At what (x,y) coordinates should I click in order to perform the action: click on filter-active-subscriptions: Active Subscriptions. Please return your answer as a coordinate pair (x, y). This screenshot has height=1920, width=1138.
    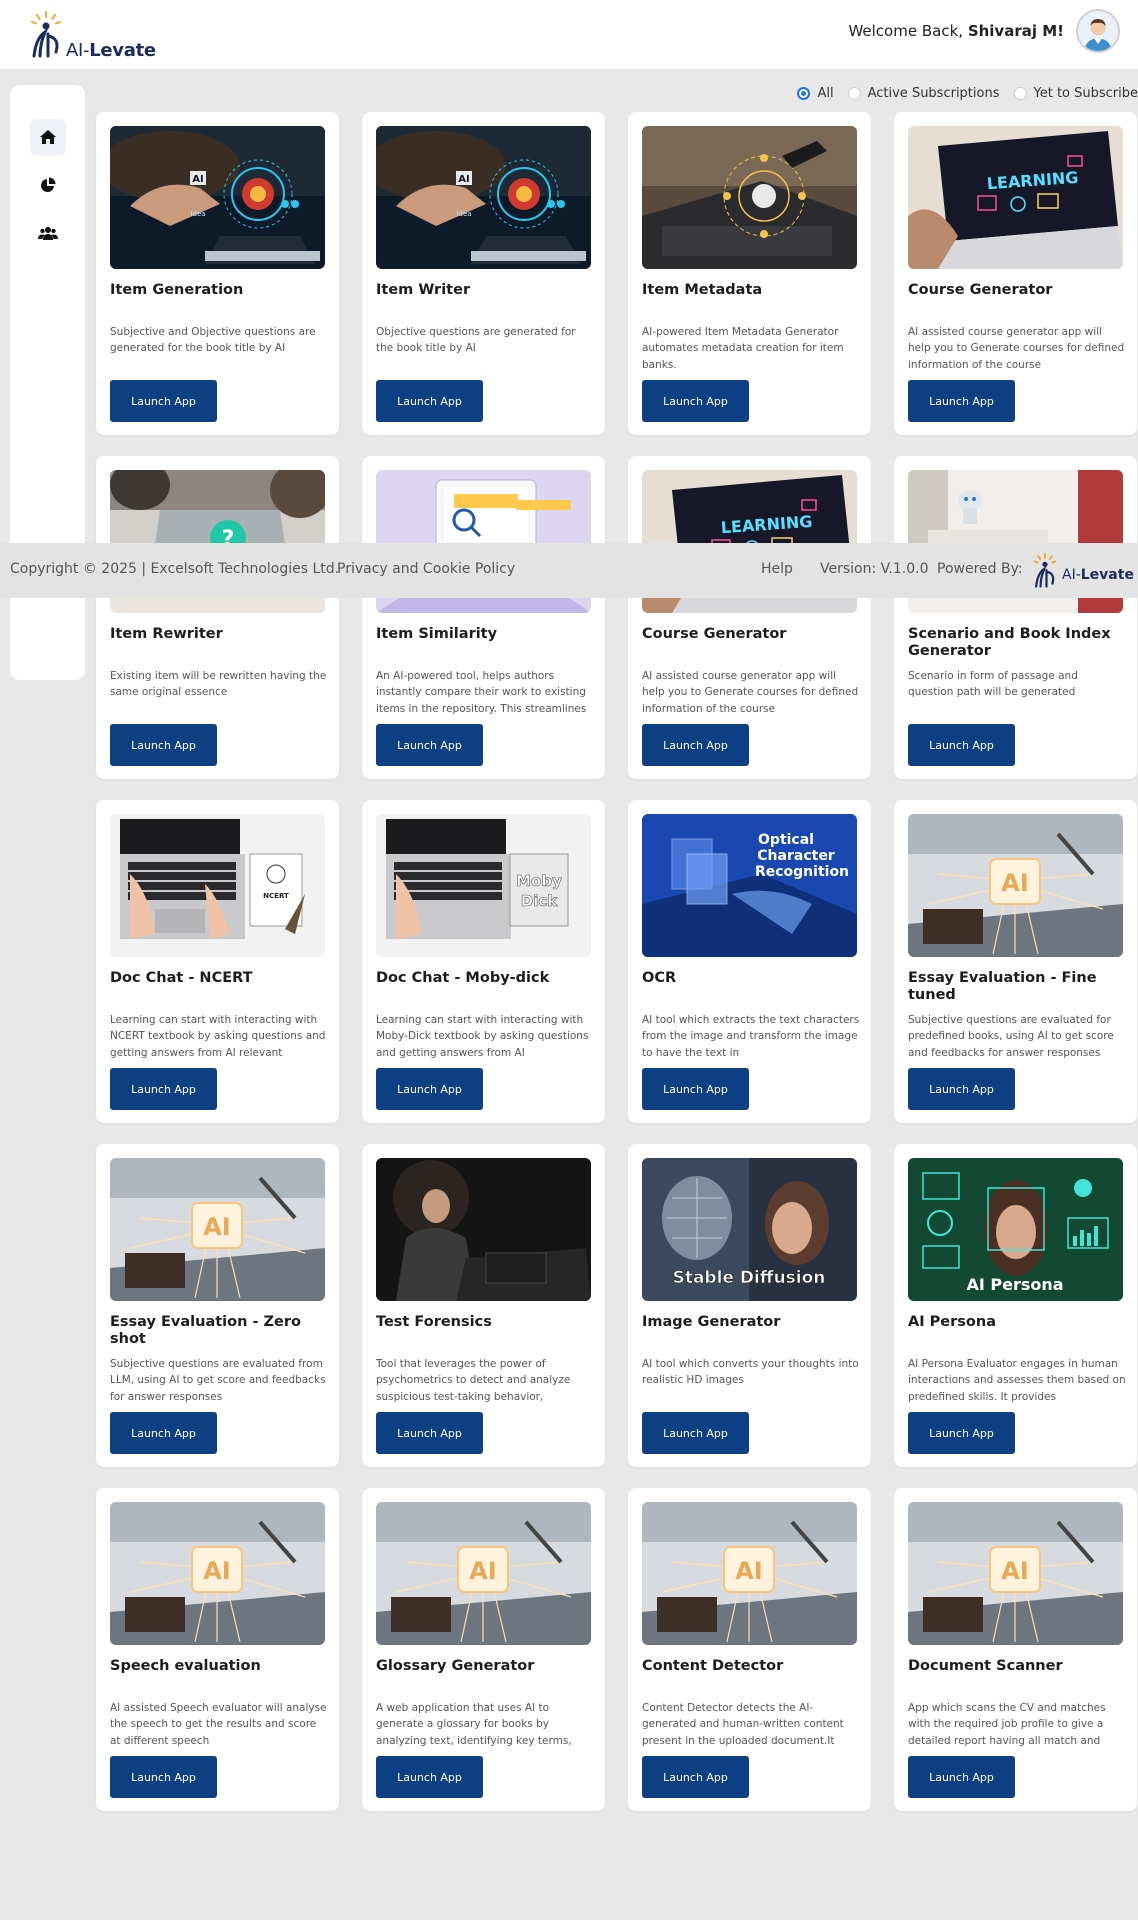
    Looking at the image, I should click on (923, 93).